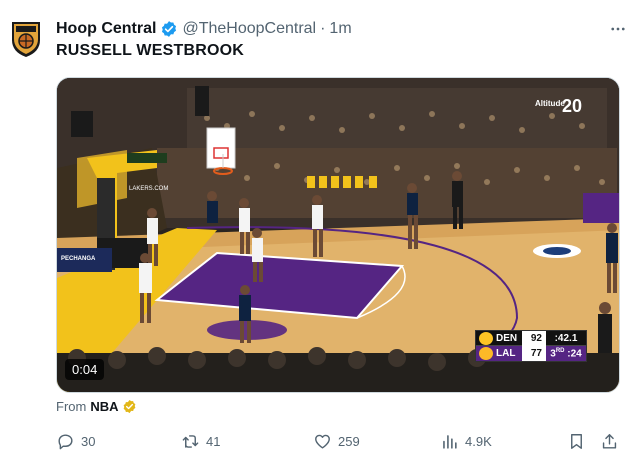 The width and height of the screenshot is (640, 462). What do you see at coordinates (336, 441) in the screenshot?
I see `like-button: 259` at bounding box center [336, 441].